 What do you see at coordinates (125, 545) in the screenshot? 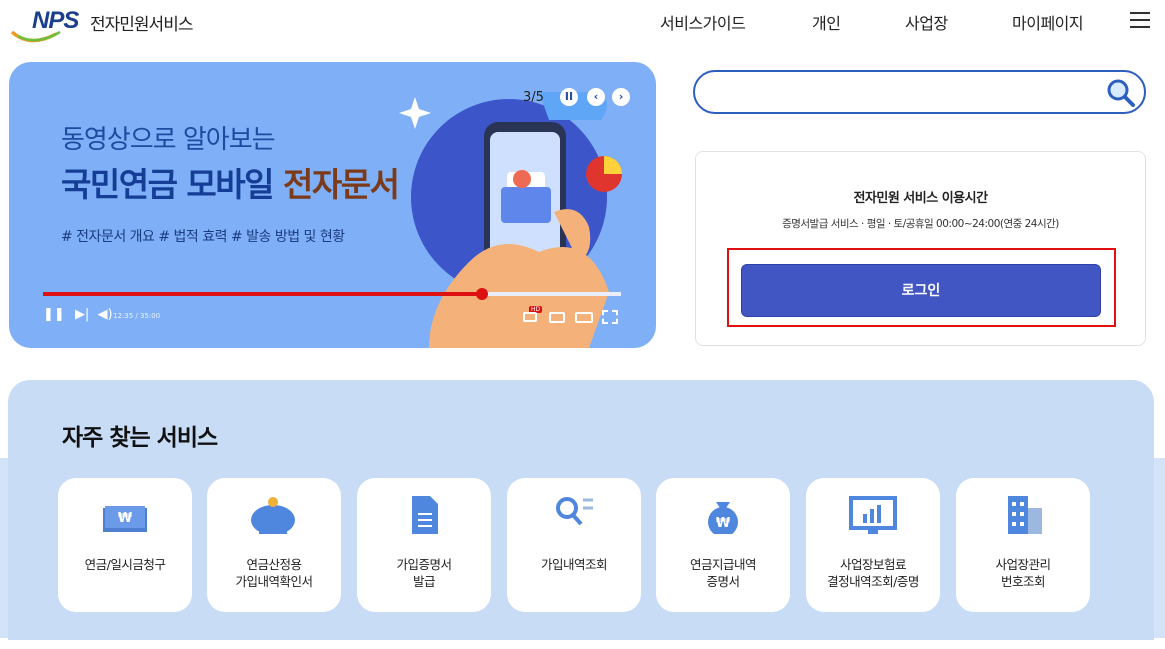
I see `service-card-pension-claim: ₩ 연금/일시금청구` at bounding box center [125, 545].